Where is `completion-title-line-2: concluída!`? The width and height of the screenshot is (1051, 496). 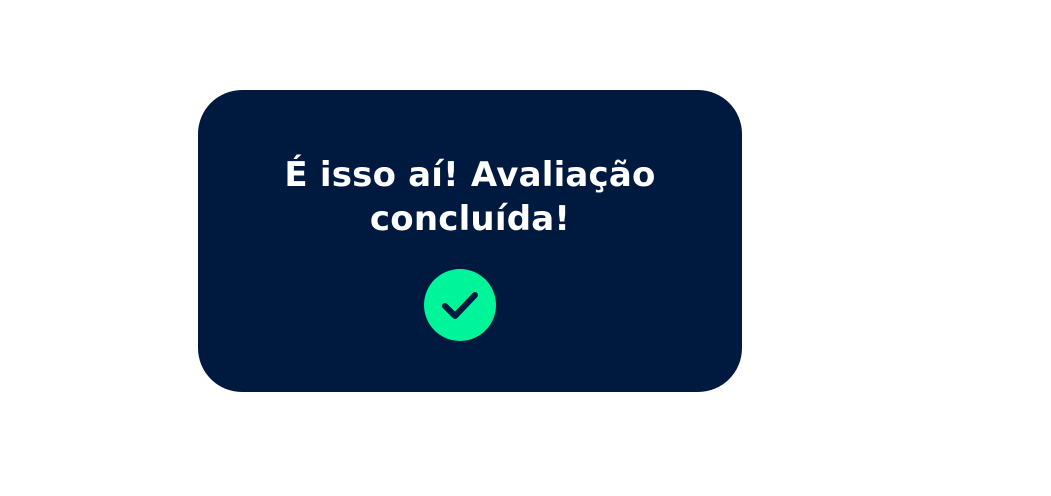 completion-title-line-2: concluída! is located at coordinates (470, 219).